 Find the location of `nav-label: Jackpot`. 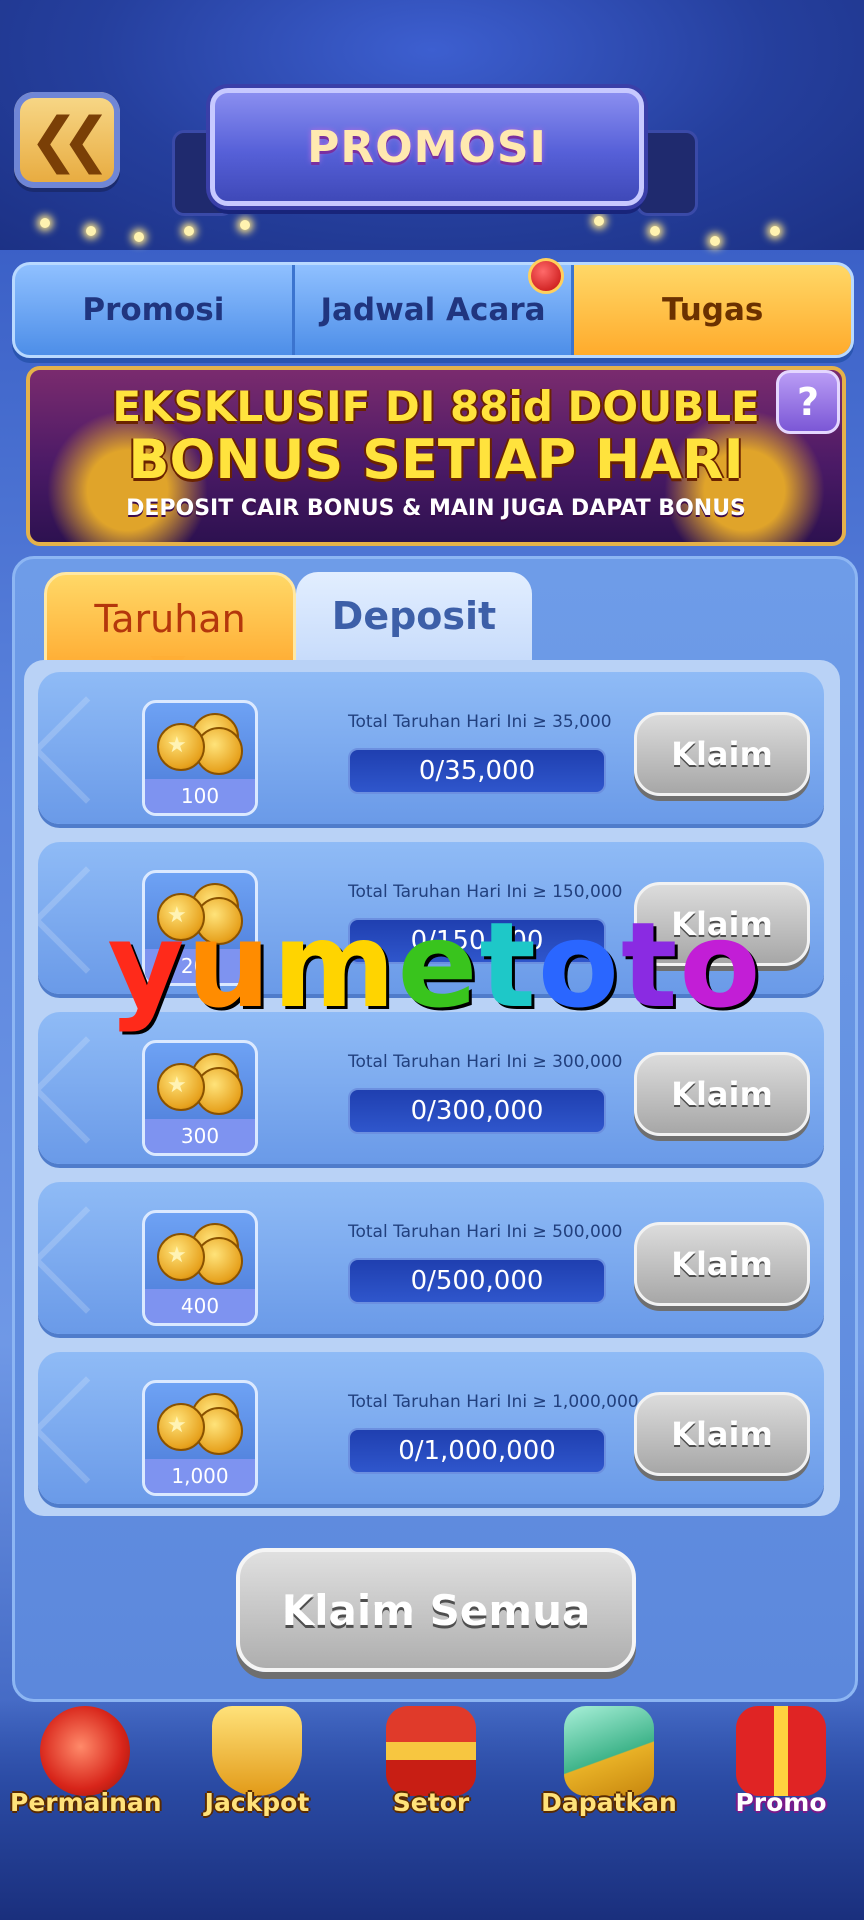

nav-label: Jackpot is located at coordinates (257, 1802).